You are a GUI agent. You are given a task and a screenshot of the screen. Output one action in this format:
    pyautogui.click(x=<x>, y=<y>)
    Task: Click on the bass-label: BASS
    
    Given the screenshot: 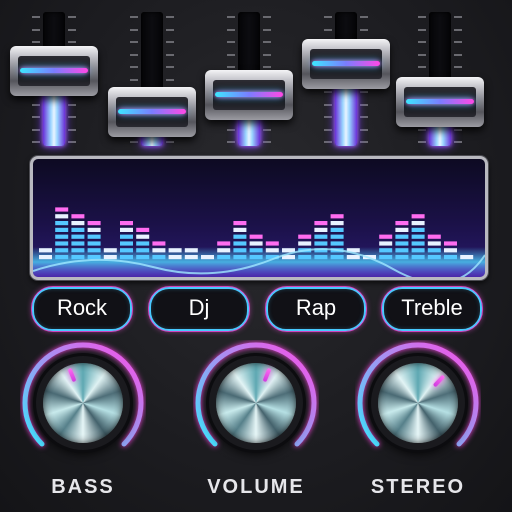 What is the action you would take?
    pyautogui.click(x=83, y=487)
    